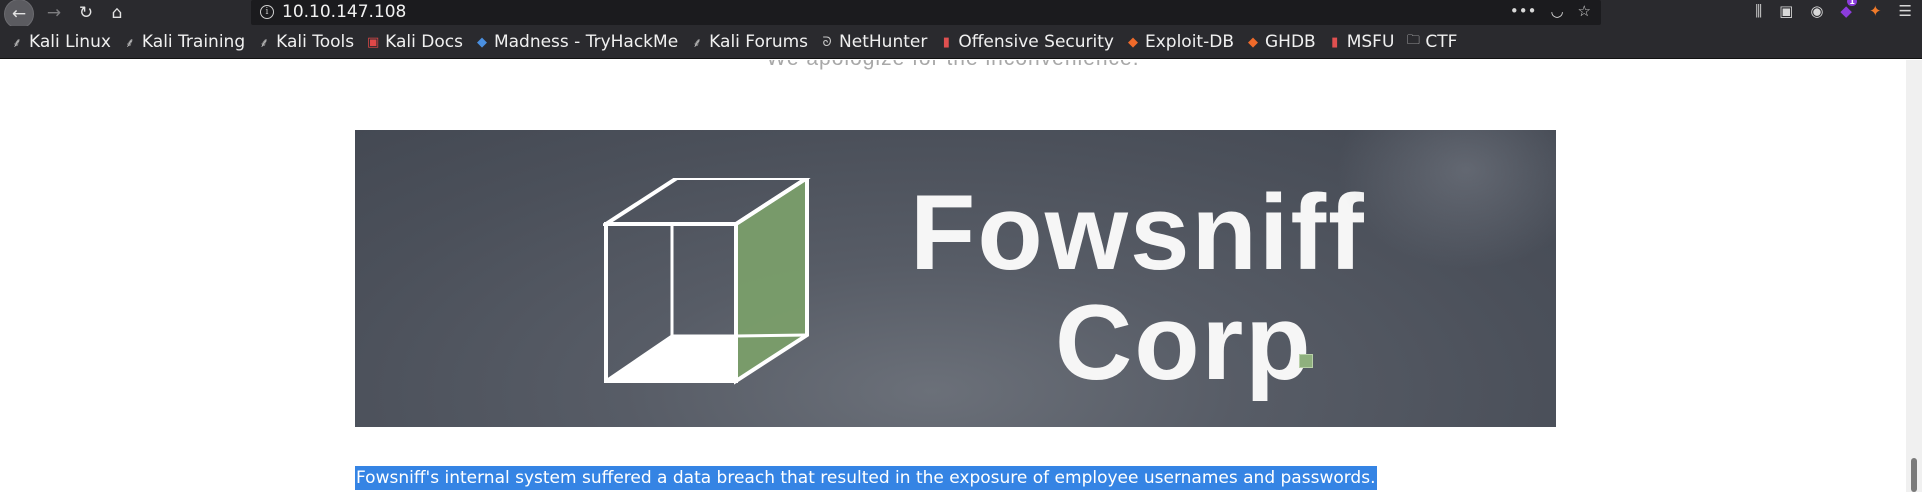 The image size is (1922, 492). I want to click on home-icon: ⌂, so click(117, 13).